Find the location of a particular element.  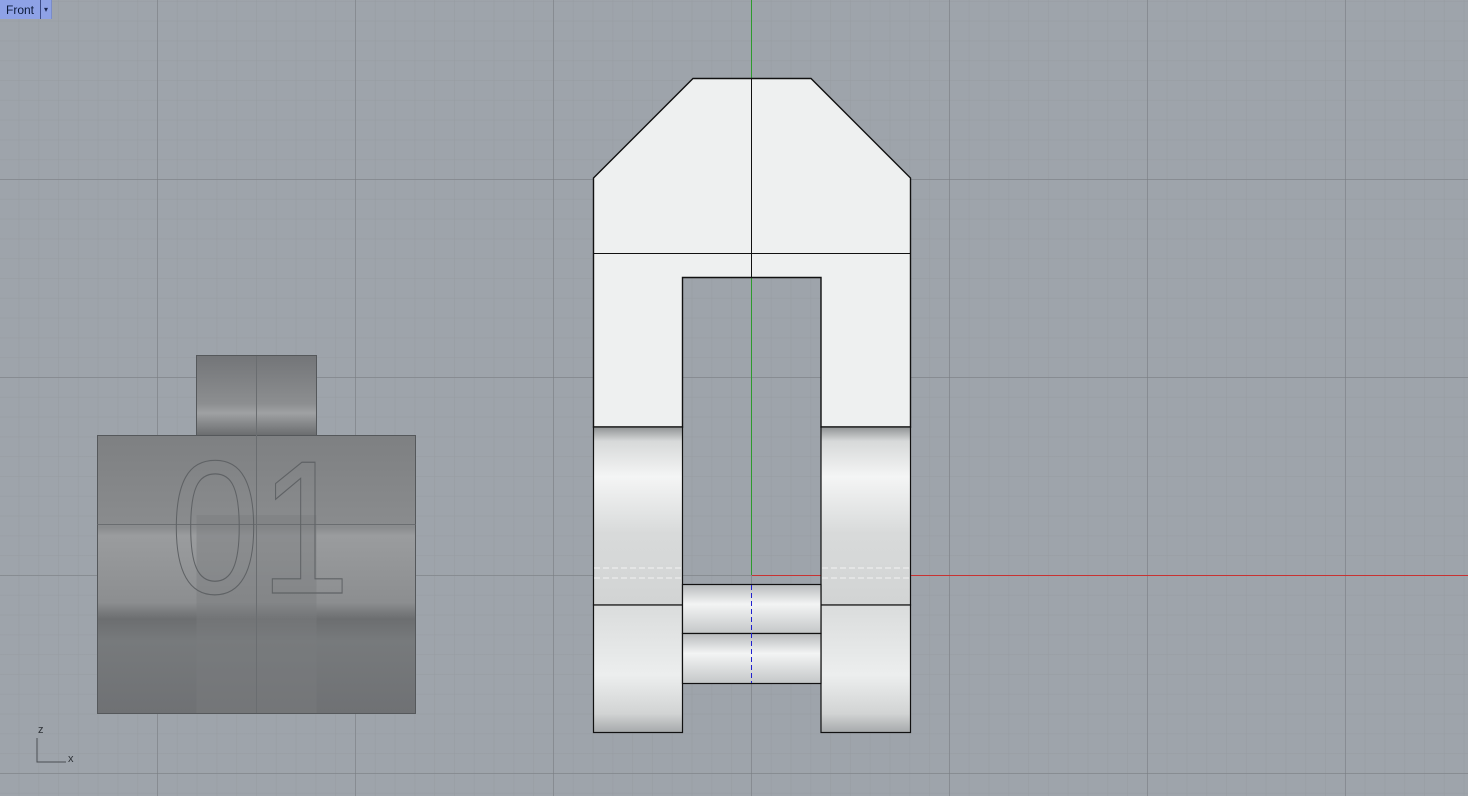

axes-gizmo-lines is located at coordinates (51, 750).